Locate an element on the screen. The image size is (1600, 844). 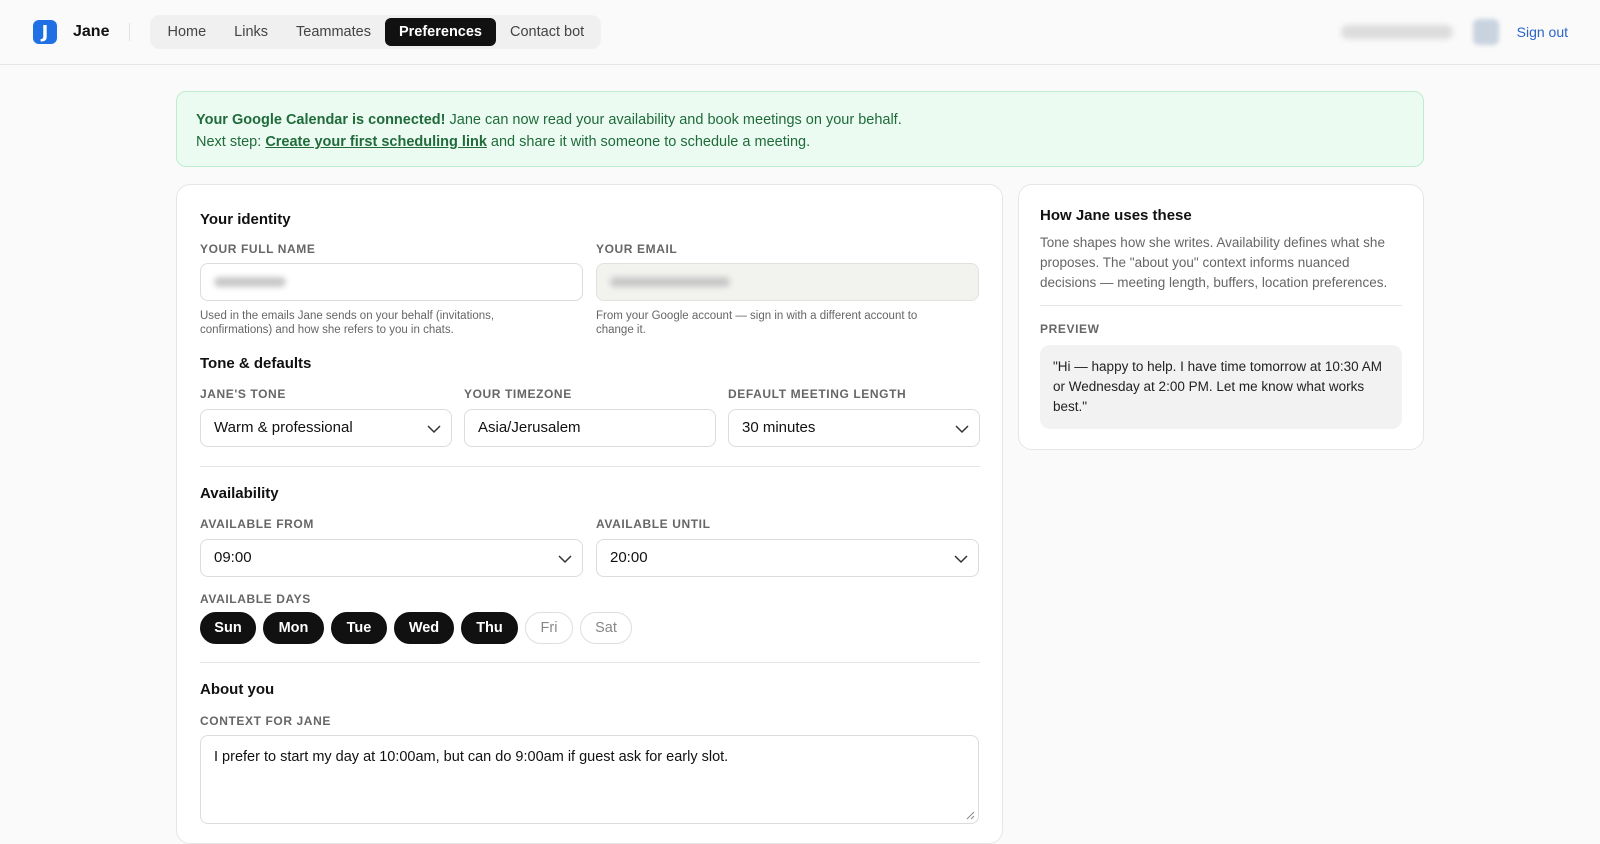
available-from-value: 09:00 is located at coordinates (233, 557).